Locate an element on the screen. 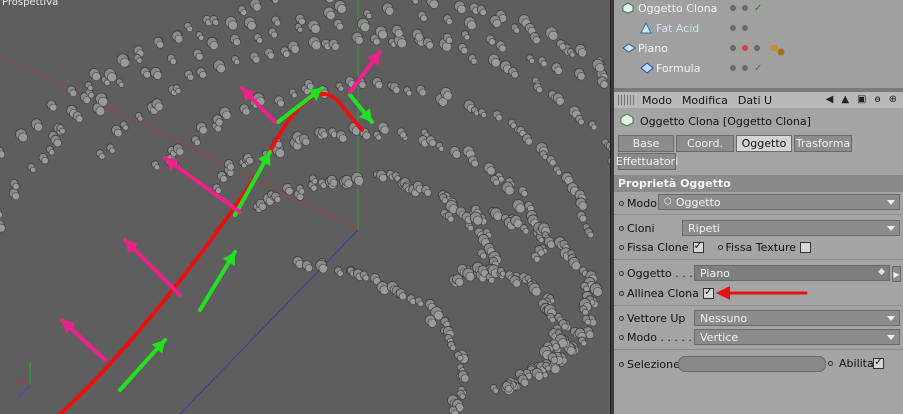 The height and width of the screenshot is (414, 903). tab-oggetto: Oggetto is located at coordinates (764, 143).